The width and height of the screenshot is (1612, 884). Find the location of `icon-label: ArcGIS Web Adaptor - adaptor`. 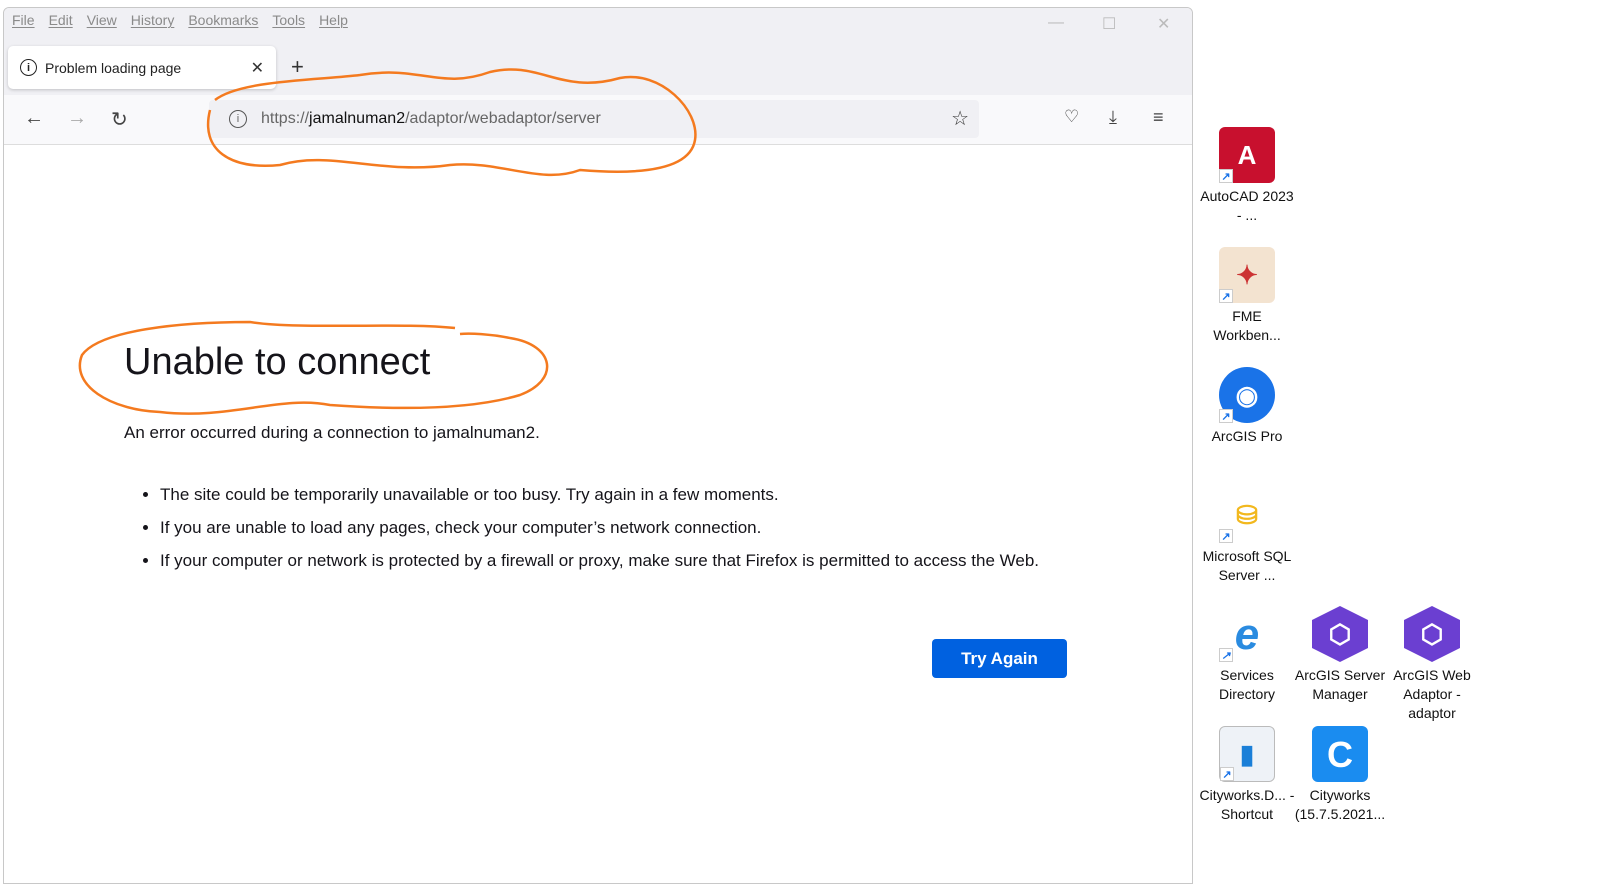

icon-label: ArcGIS Web Adaptor - adaptor is located at coordinates (1432, 694).